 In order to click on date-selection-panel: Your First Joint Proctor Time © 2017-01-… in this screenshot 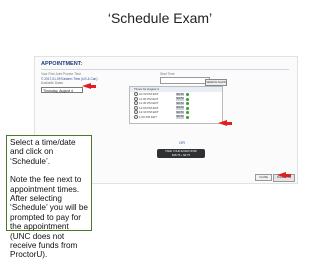, I will do `click(72, 82)`.